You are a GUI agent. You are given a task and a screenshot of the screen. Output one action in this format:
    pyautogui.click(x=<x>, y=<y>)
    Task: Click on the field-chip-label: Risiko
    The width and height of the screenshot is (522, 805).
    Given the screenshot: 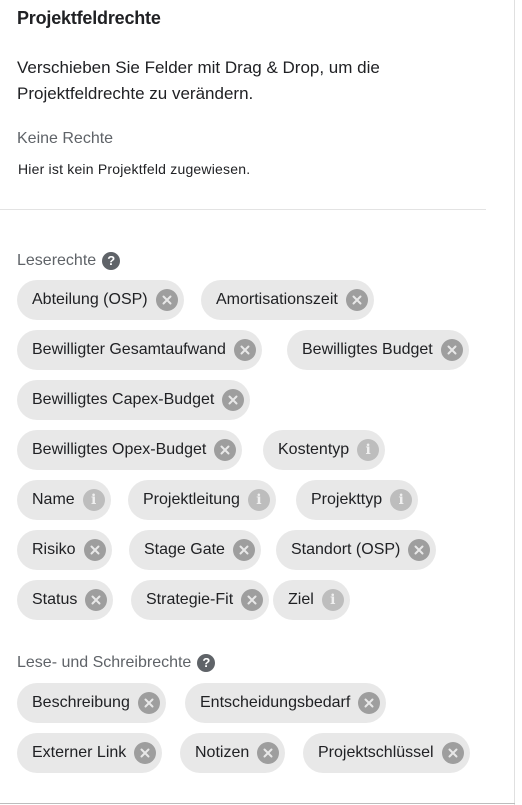 What is the action you would take?
    pyautogui.click(x=54, y=549)
    